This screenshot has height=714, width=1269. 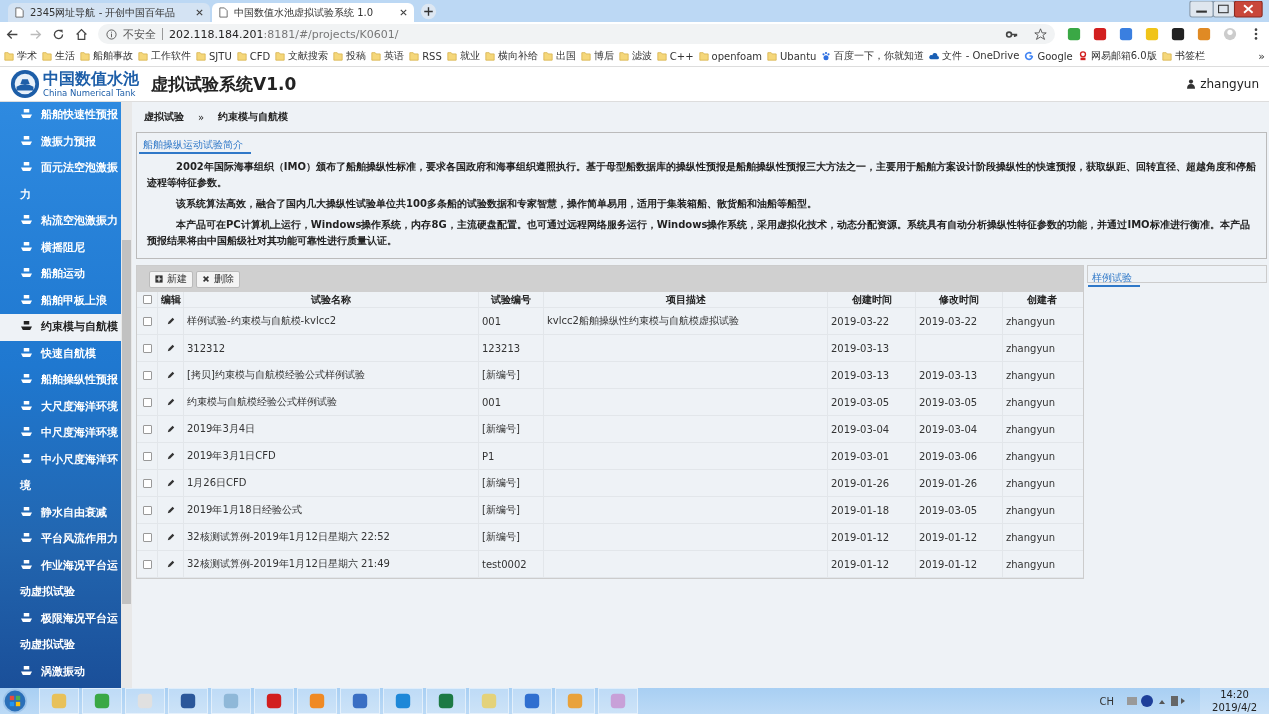 I want to click on bookmark: Google, so click(x=1048, y=56).